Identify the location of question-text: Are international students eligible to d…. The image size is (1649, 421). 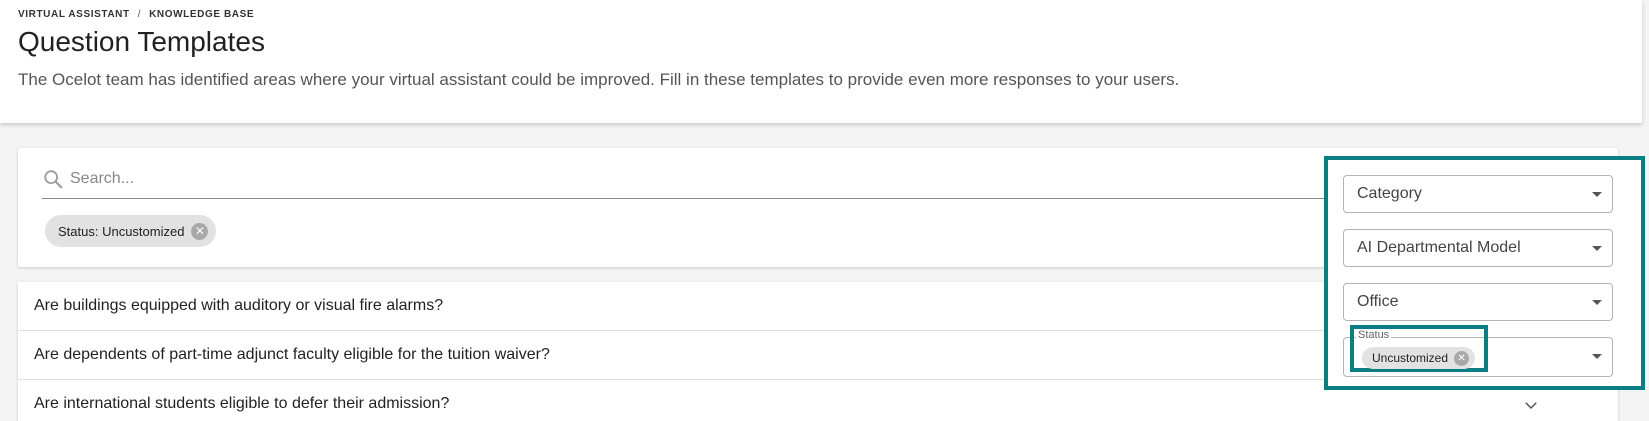
(242, 403).